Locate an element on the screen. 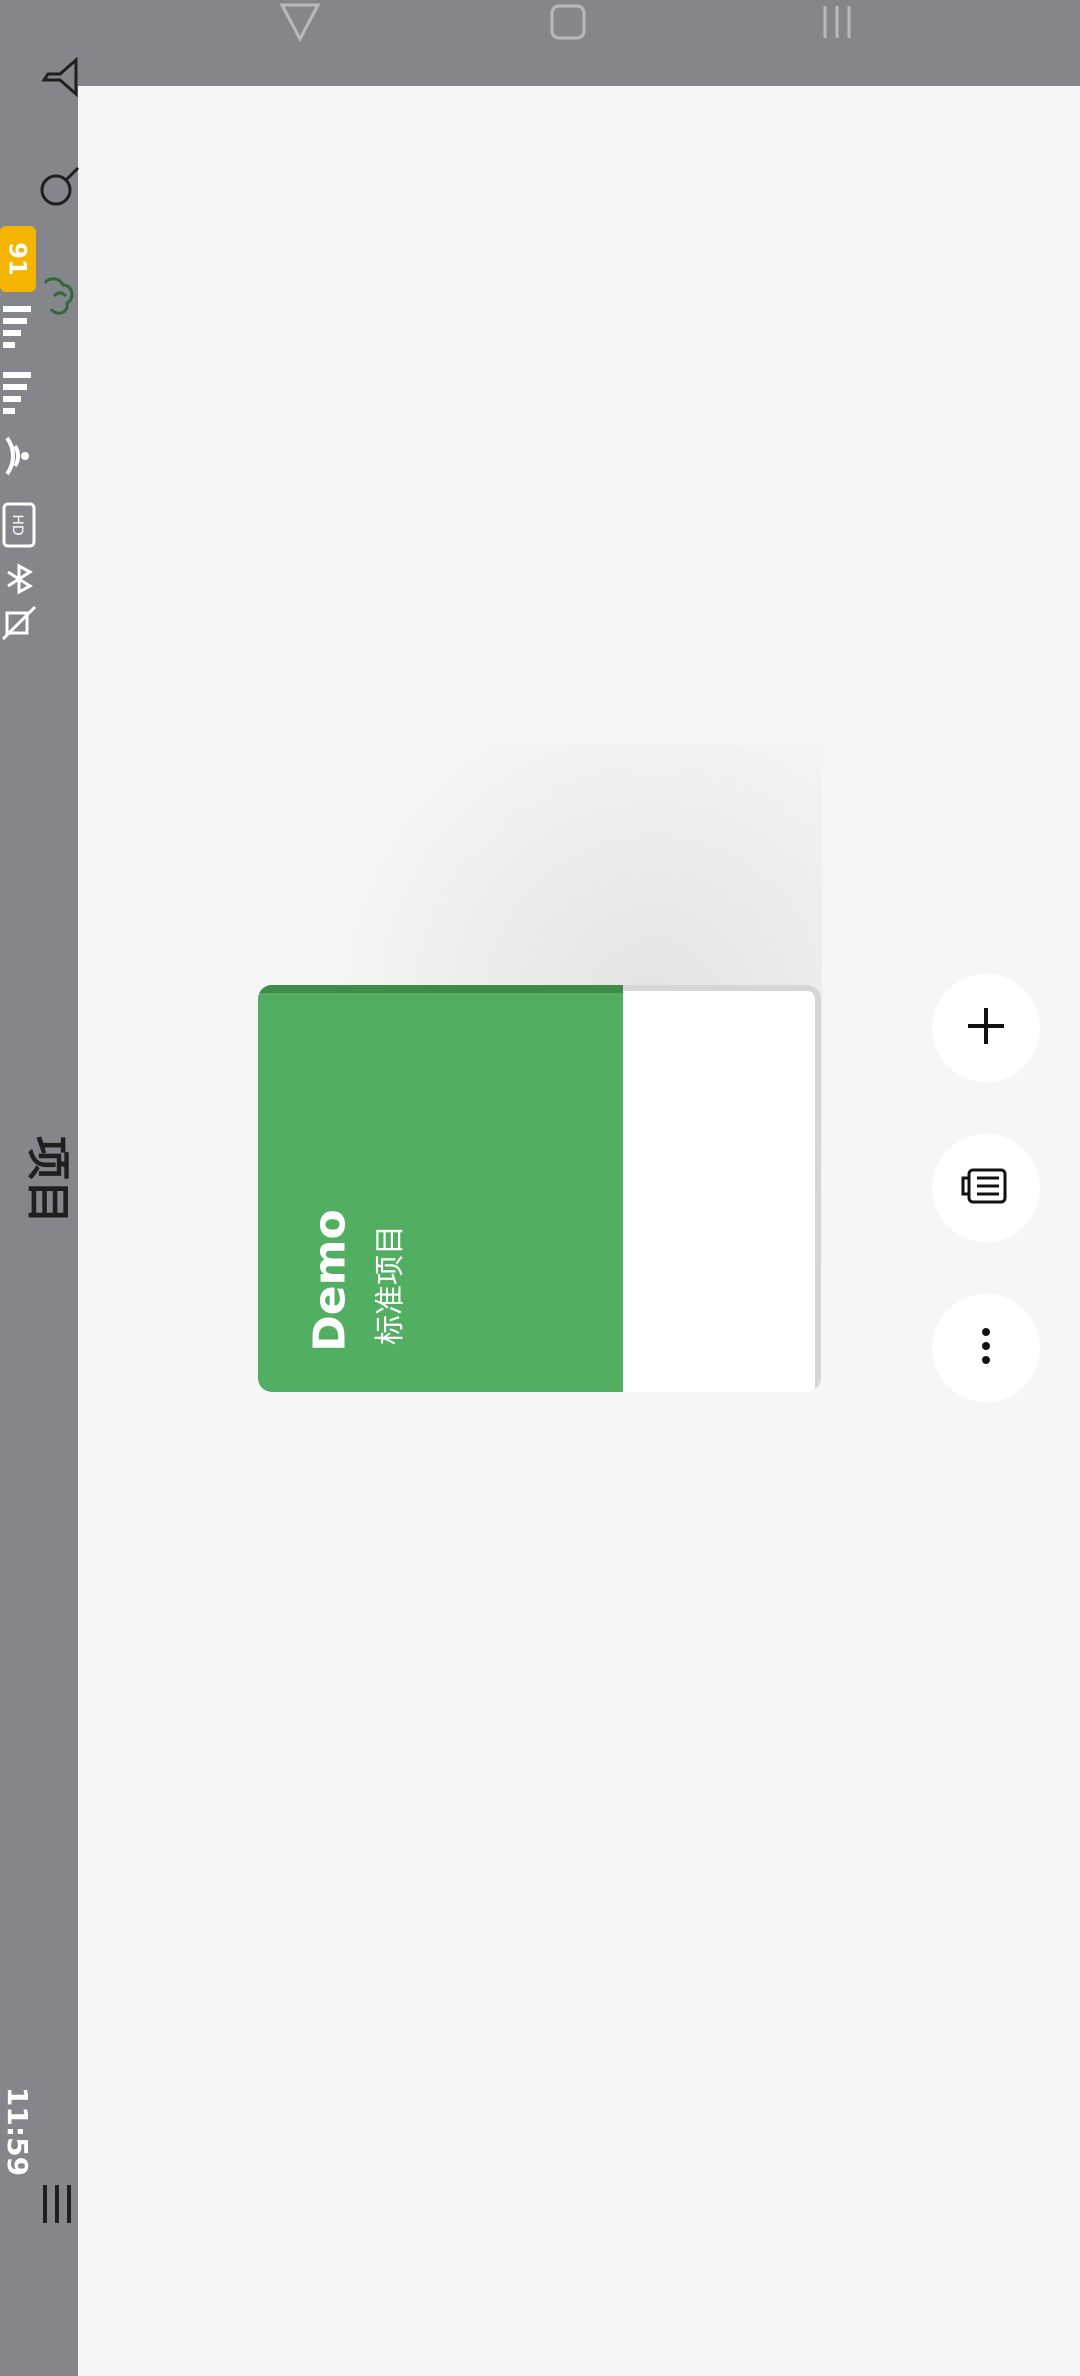 The image size is (1080, 2376). more-button is located at coordinates (986, 1348).